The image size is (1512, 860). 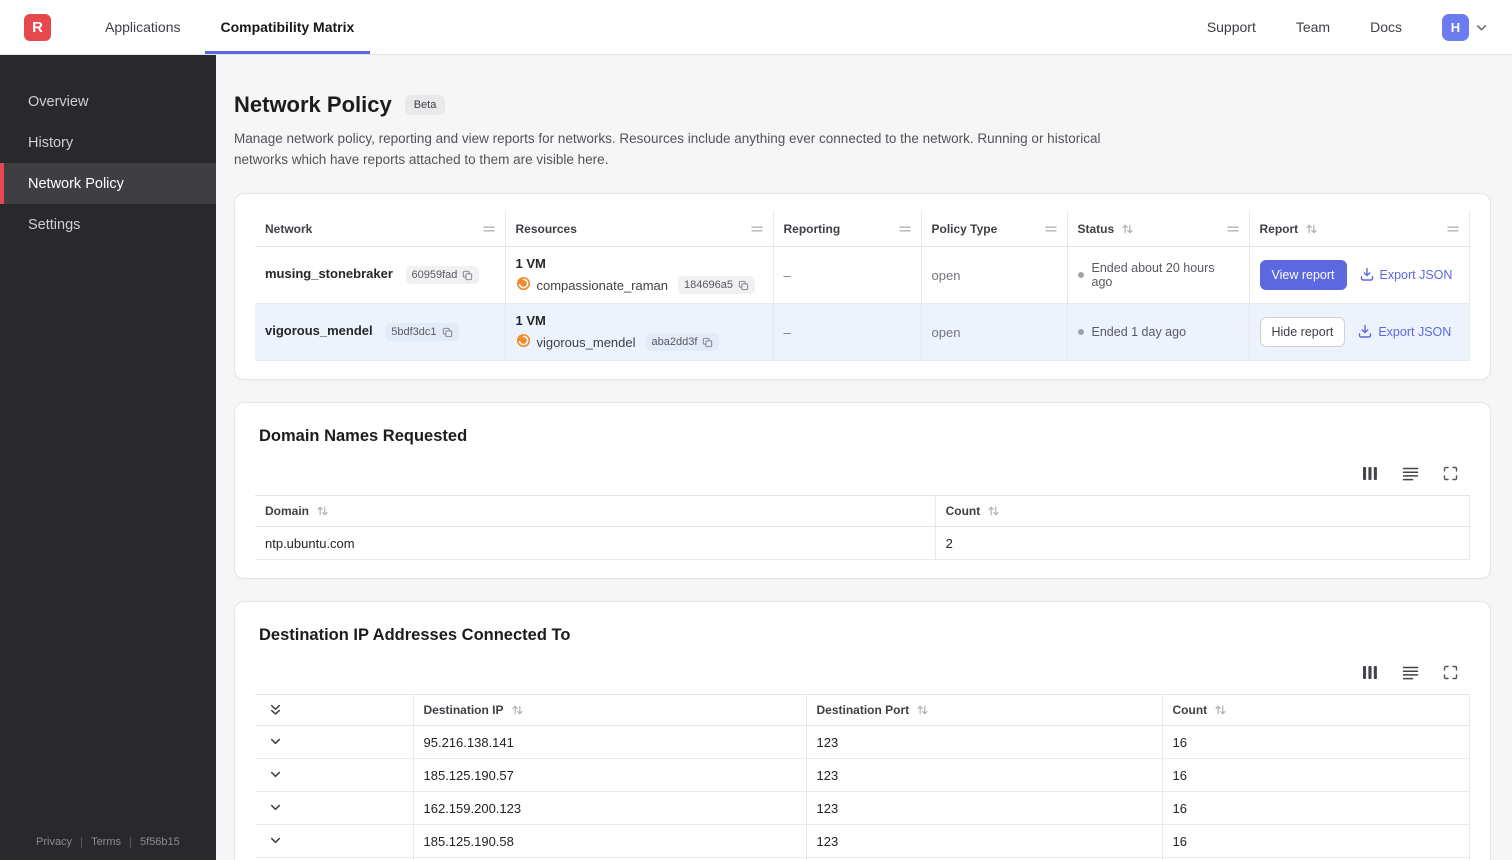 What do you see at coordinates (523, 342) in the screenshot?
I see `resource-icon` at bounding box center [523, 342].